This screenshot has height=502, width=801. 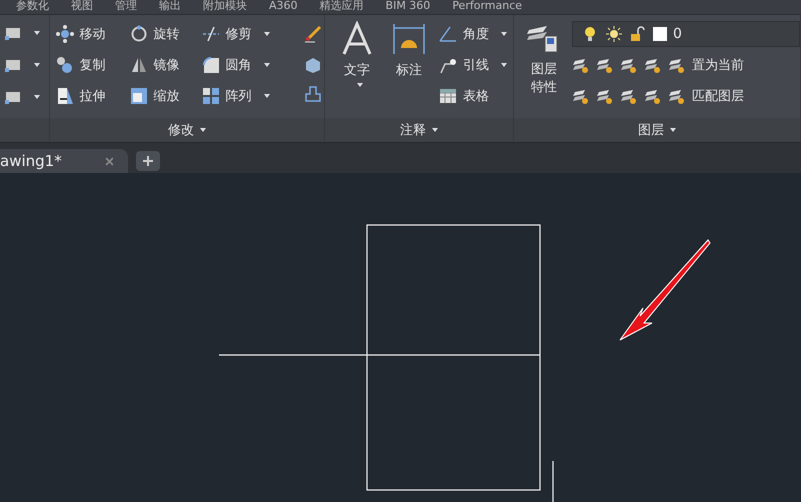 I want to click on array-grid-icon, so click(x=211, y=96).